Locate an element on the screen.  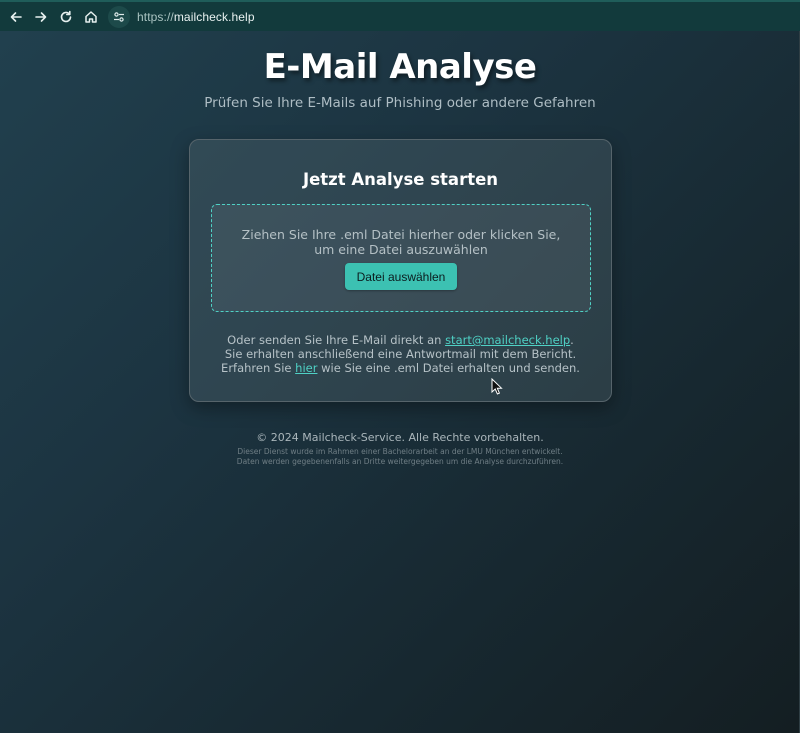
url-host: mailcheck.help is located at coordinates (214, 17).